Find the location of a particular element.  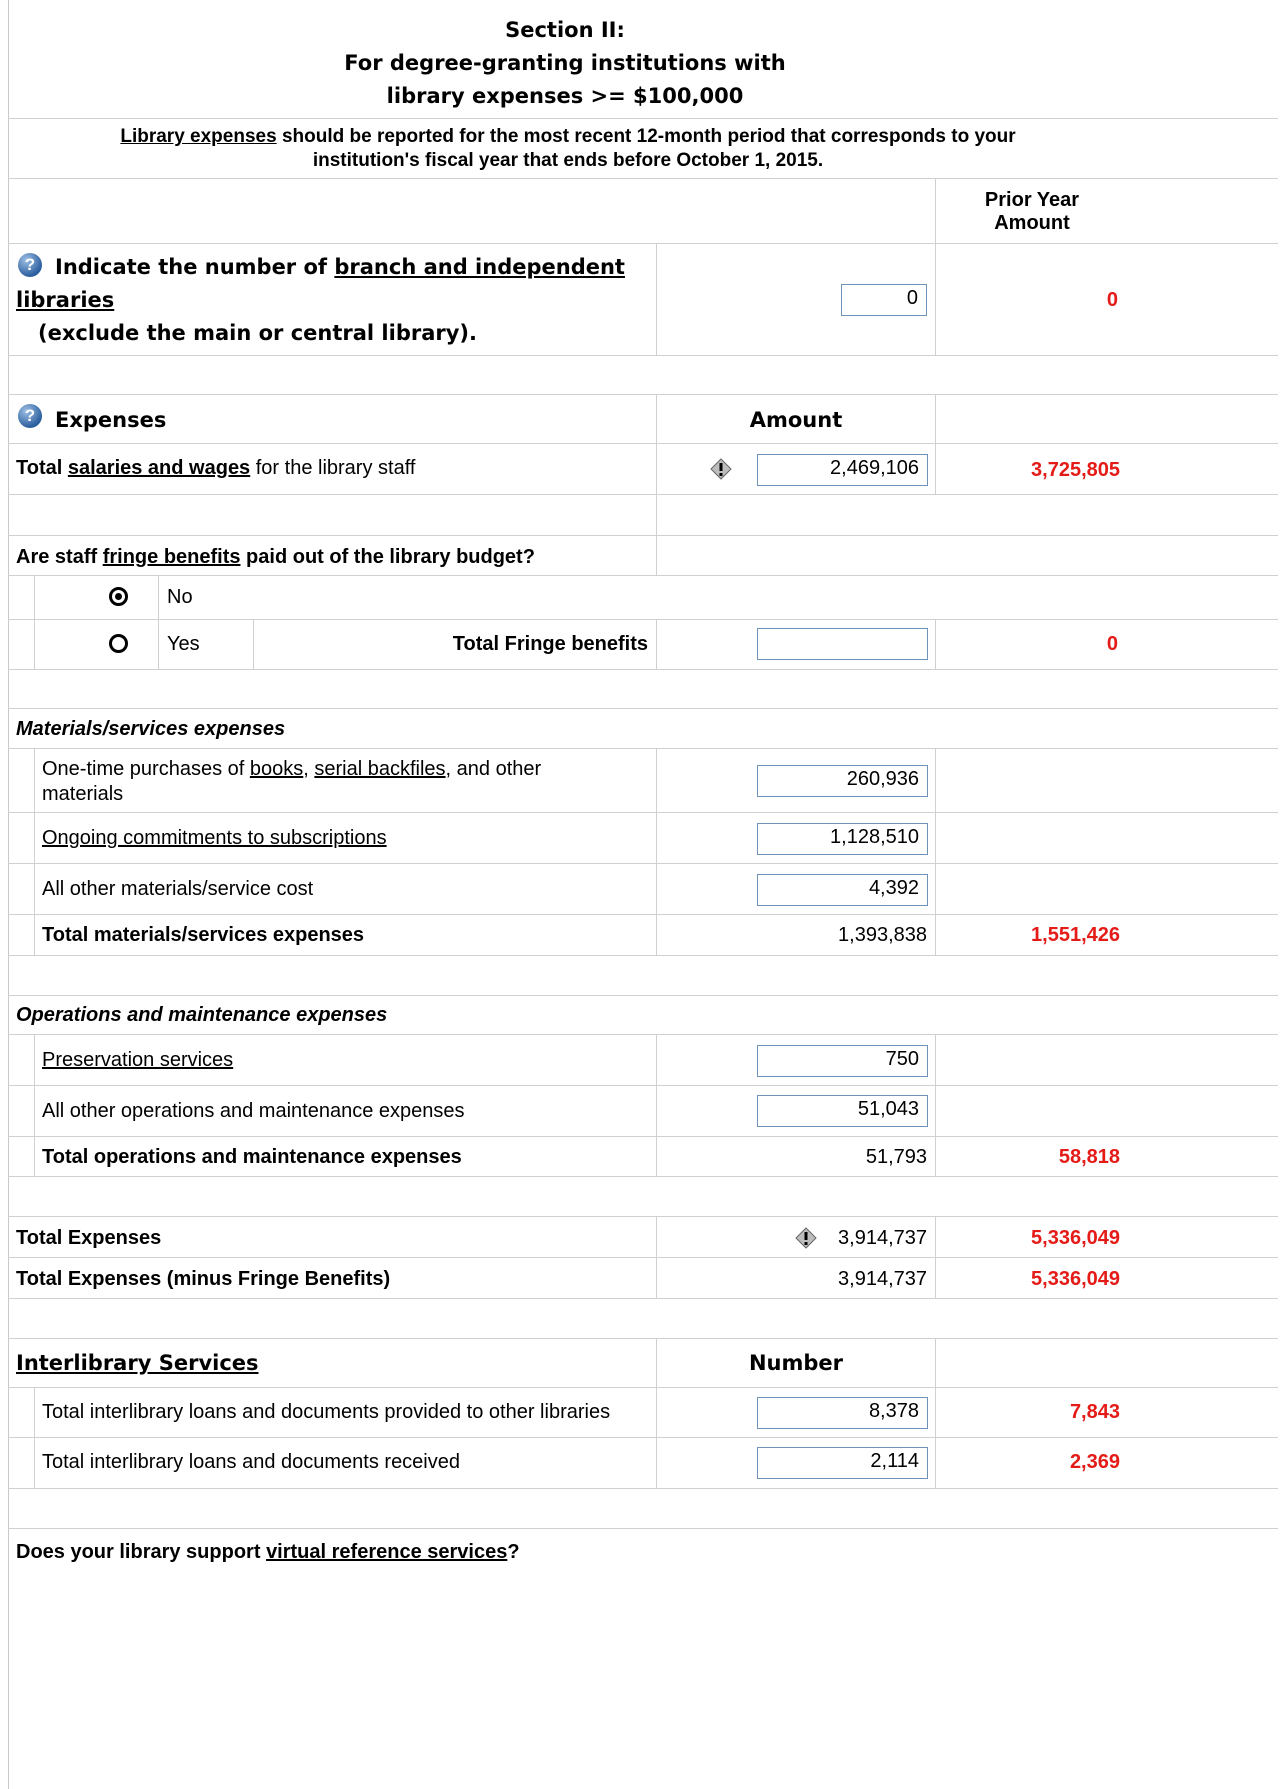

radio-yes is located at coordinates (118, 643).